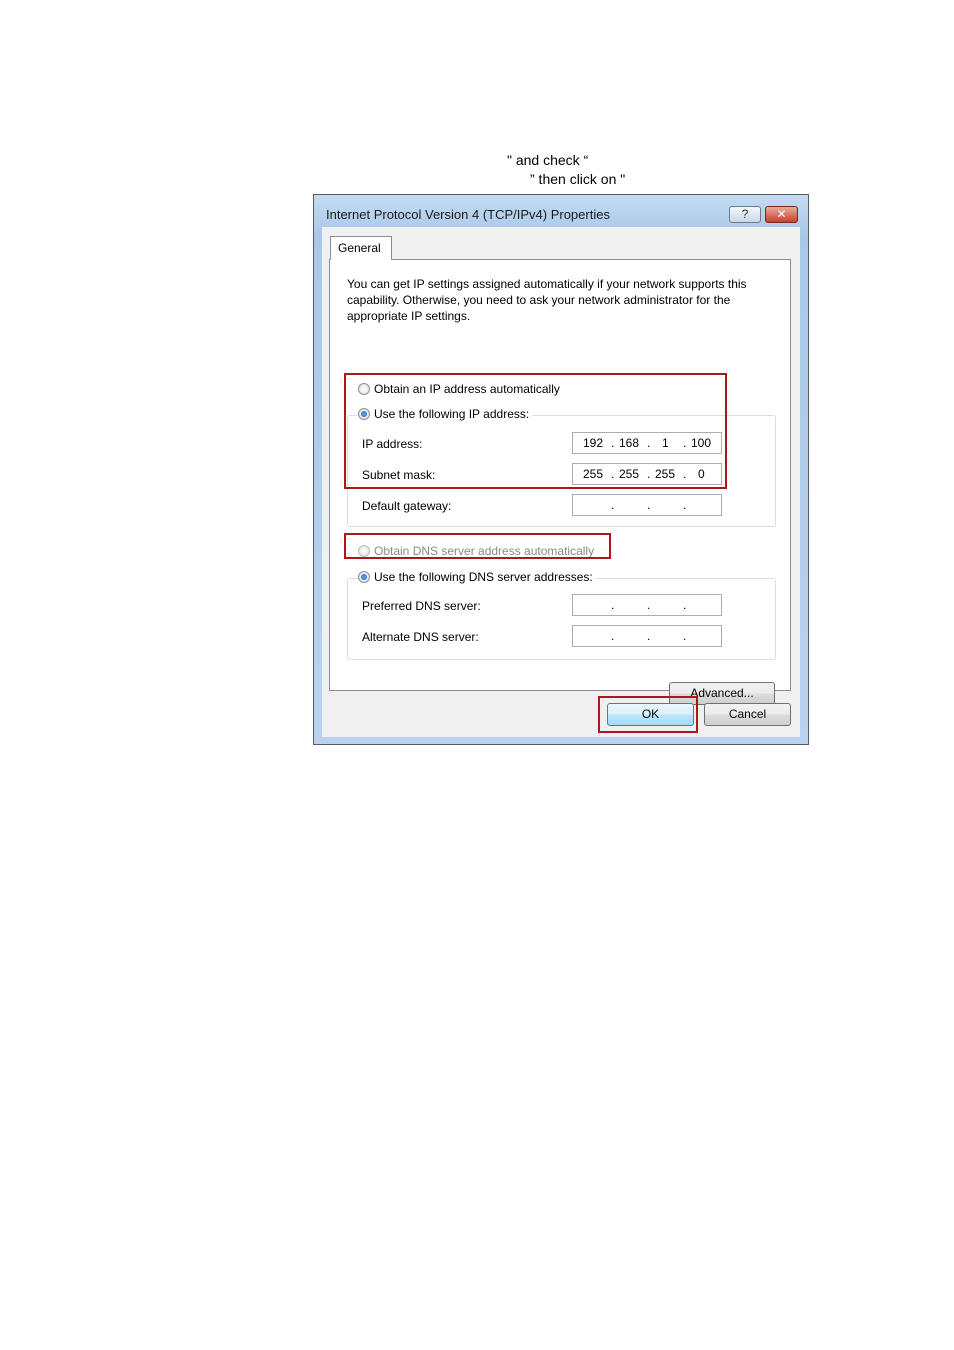  Describe the element at coordinates (361, 248) in the screenshot. I see `tab-general: General` at that location.